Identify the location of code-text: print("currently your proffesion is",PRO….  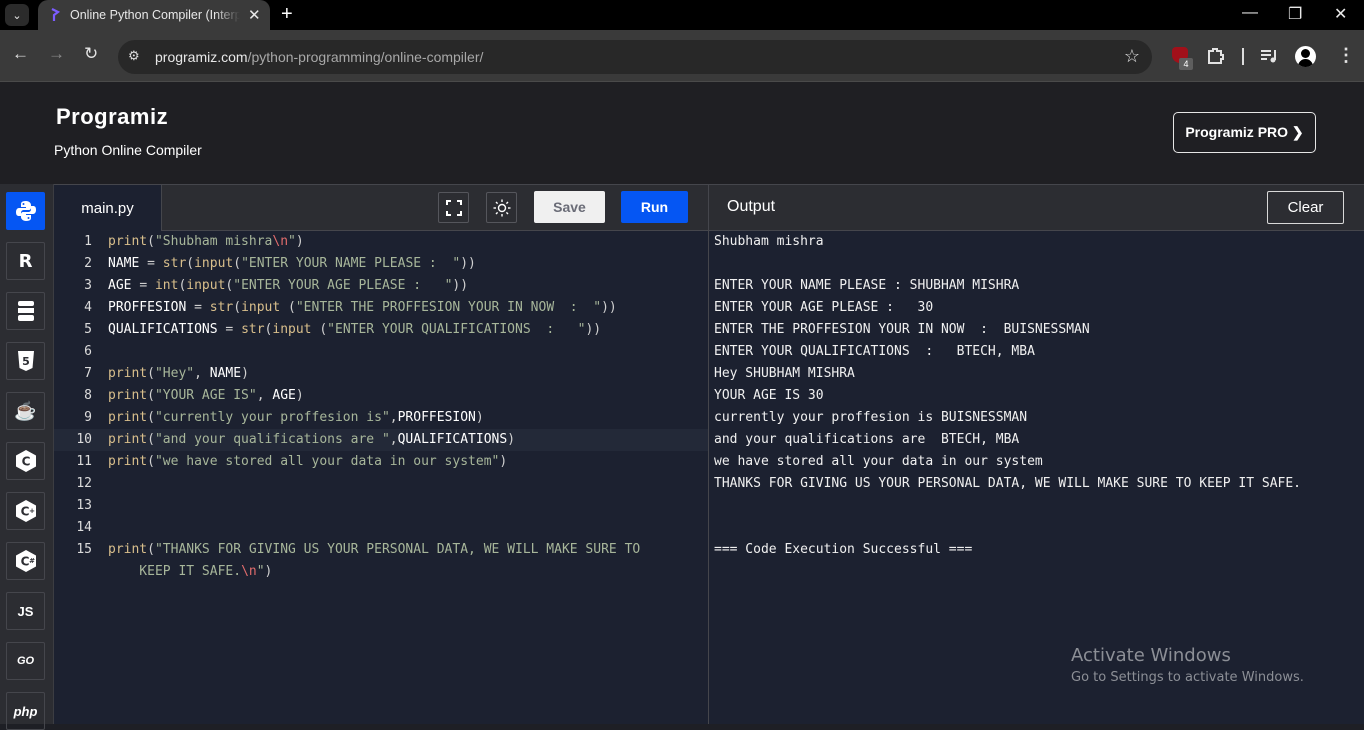
(296, 417).